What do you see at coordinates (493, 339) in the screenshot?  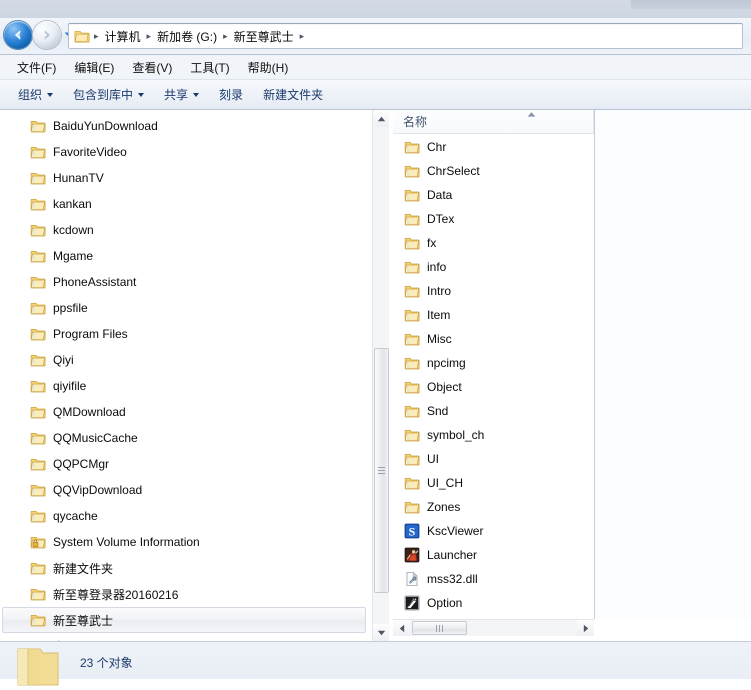 I see `file-list-row: Misc` at bounding box center [493, 339].